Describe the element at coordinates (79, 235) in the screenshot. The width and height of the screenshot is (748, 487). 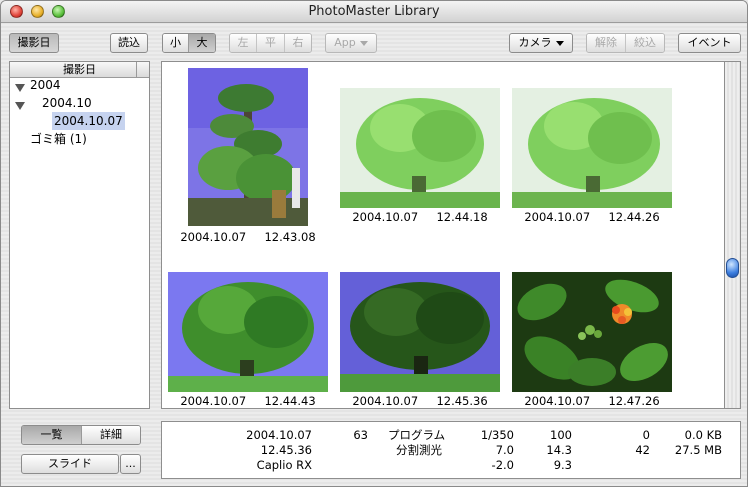
I see `date-tree-panel: 撮影日 2004 2004.10 2004.10.07 ゴミ箱 (1)` at that location.